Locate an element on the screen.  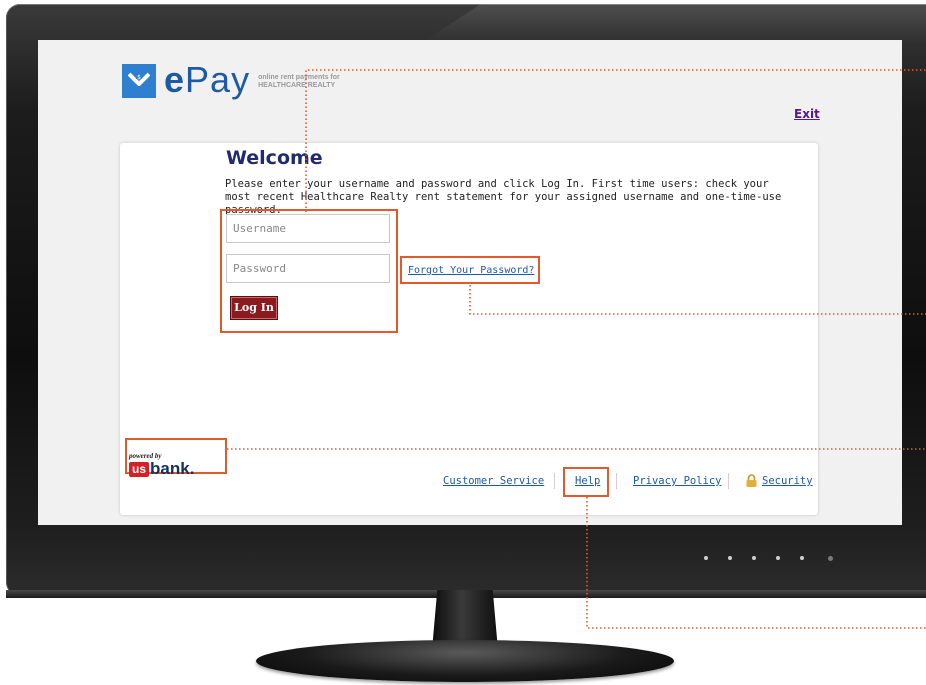
powered-by-usbank: powered by us bank. is located at coordinates (161, 464).